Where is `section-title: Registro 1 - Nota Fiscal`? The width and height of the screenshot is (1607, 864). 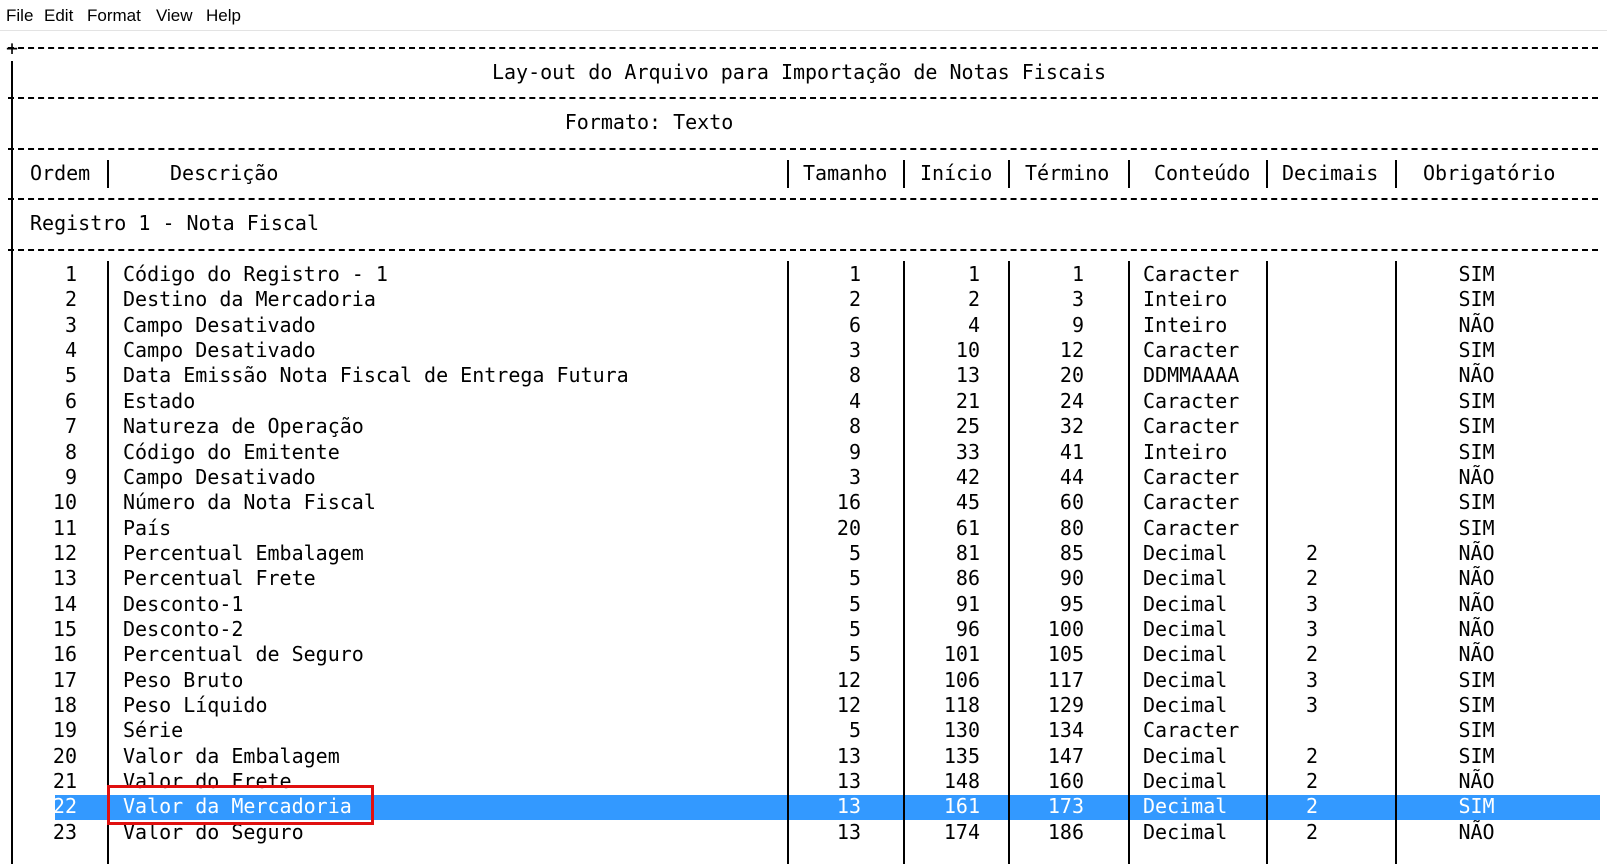 section-title: Registro 1 - Nota Fiscal is located at coordinates (174, 223).